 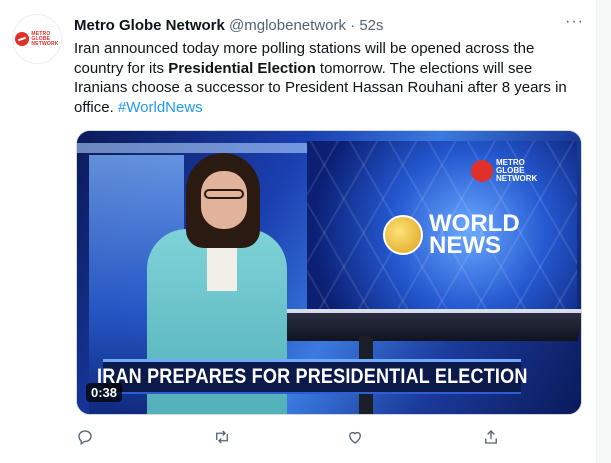 What do you see at coordinates (242, 68) in the screenshot?
I see `tweet-text-bold: Presidential Election` at bounding box center [242, 68].